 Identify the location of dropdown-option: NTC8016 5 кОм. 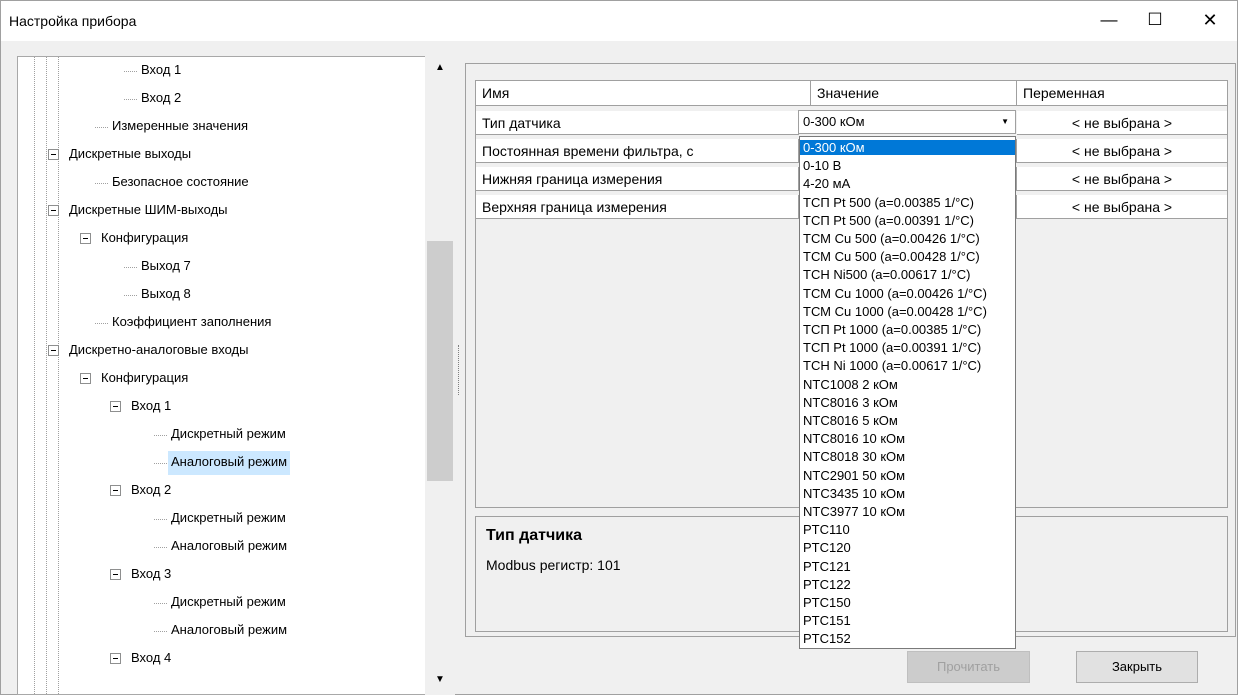
(907, 420).